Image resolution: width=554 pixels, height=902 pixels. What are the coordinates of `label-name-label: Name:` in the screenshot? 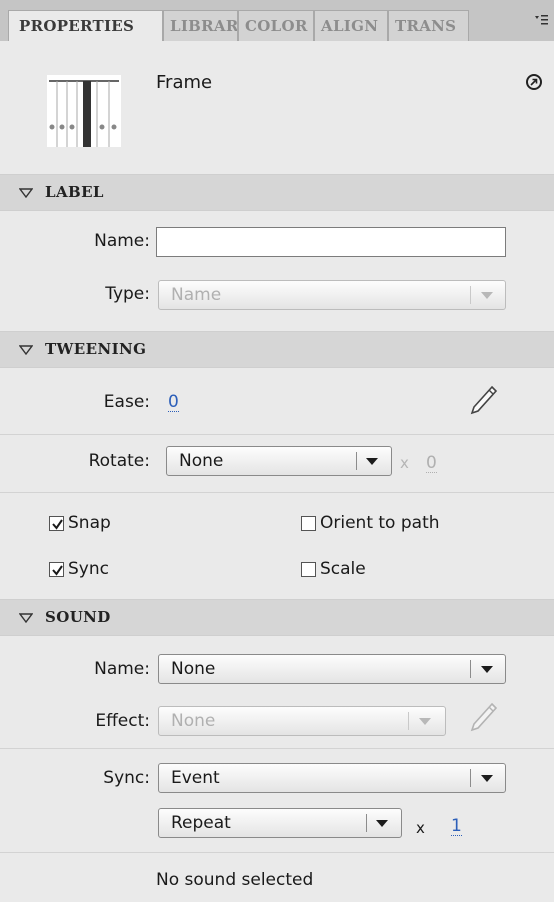 It's located at (122, 241).